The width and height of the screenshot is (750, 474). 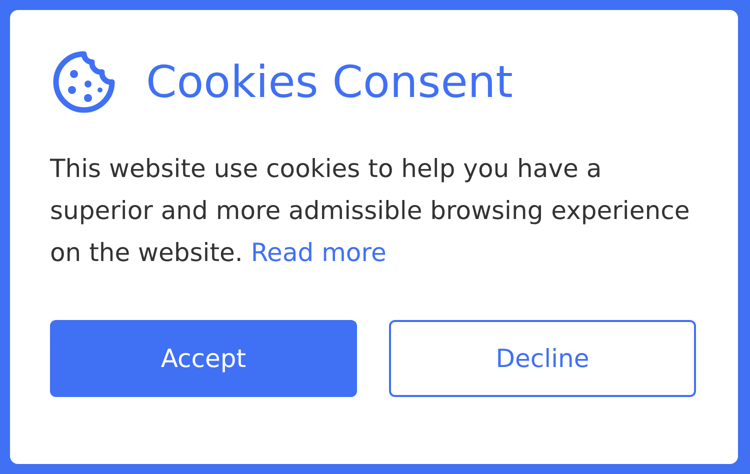 I want to click on cookie-icon, so click(x=84, y=82).